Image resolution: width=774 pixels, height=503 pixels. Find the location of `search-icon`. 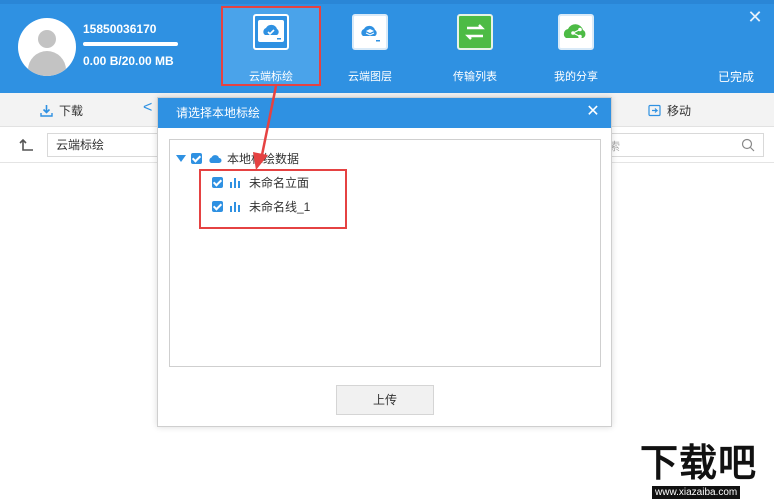

search-icon is located at coordinates (748, 145).